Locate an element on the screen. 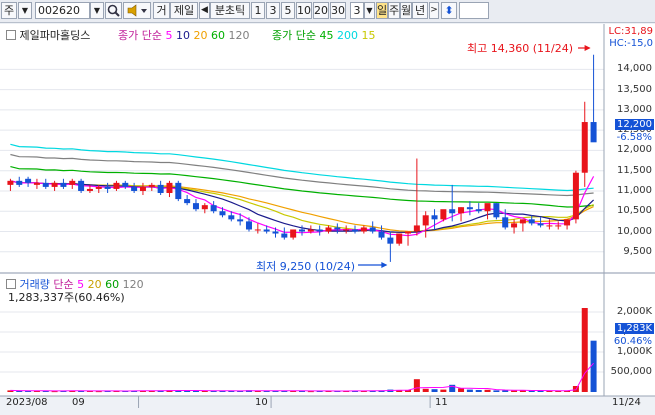 The height and width of the screenshot is (415, 655). date-text: 11 is located at coordinates (441, 402).